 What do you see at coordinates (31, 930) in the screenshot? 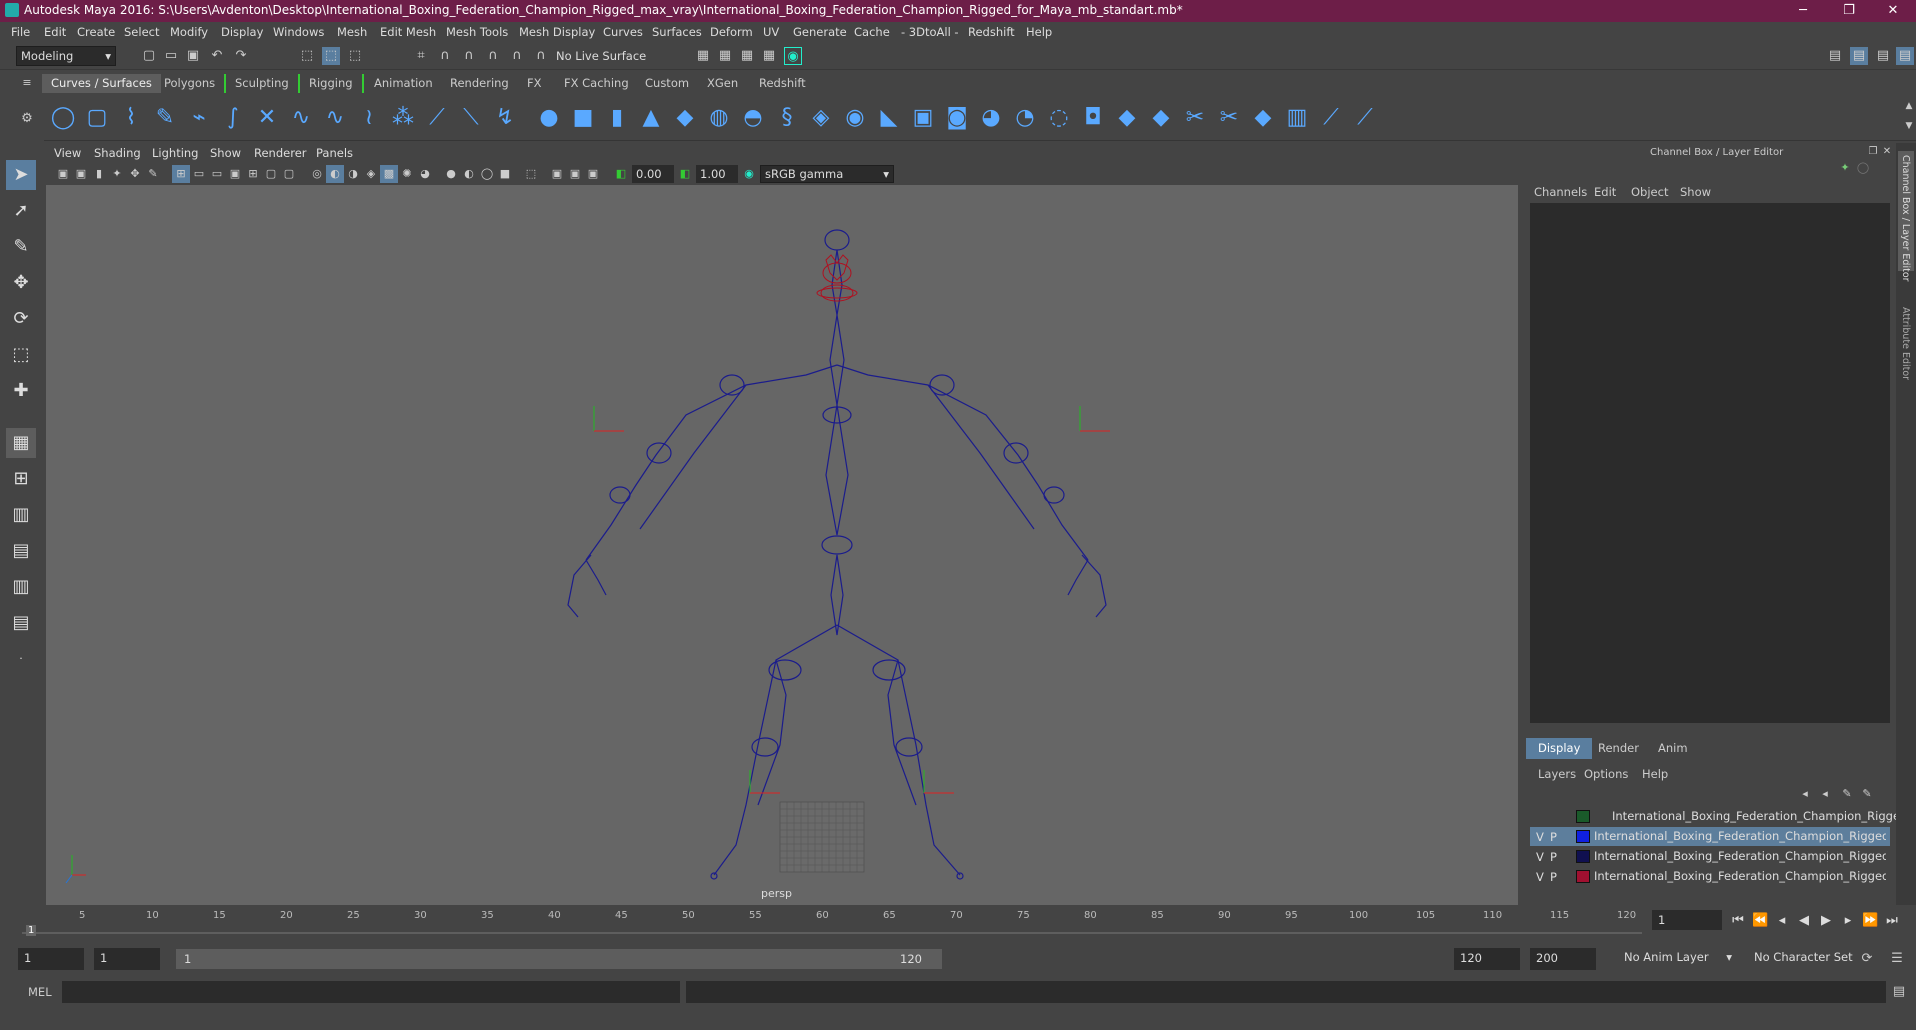
I see `playhead-marker: 1` at bounding box center [31, 930].